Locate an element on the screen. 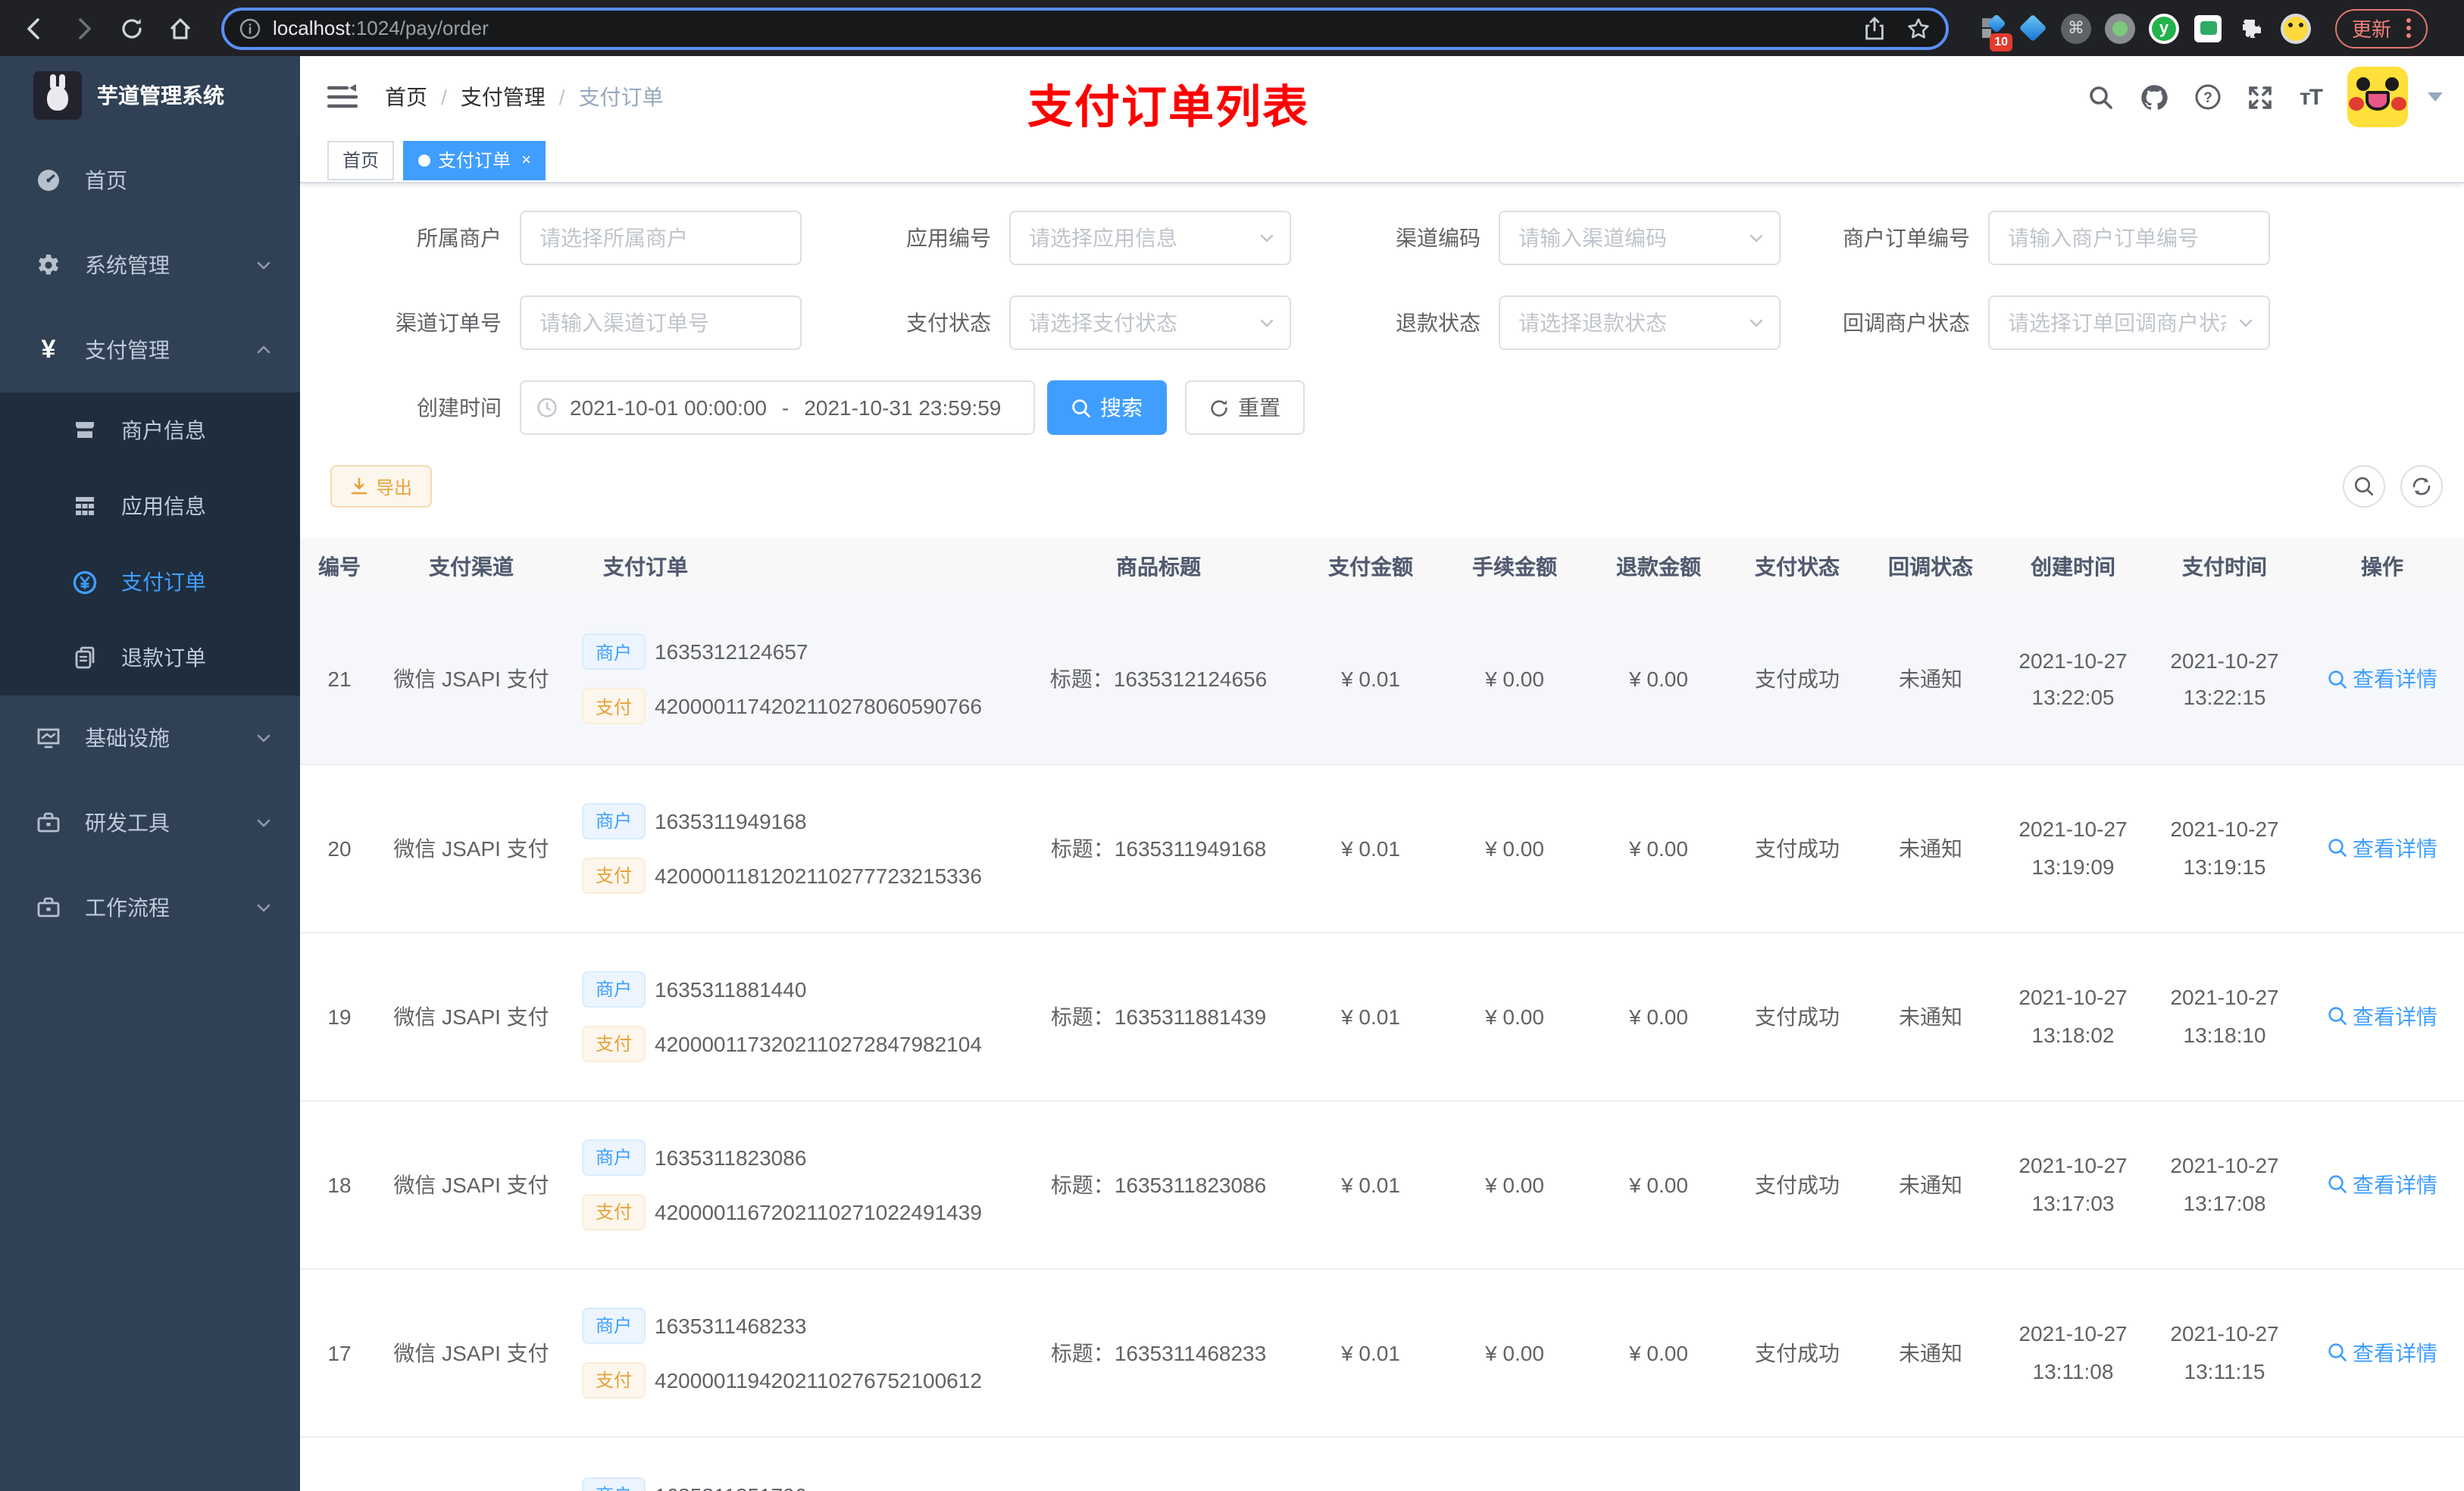  cell-id: 21 is located at coordinates (339, 679).